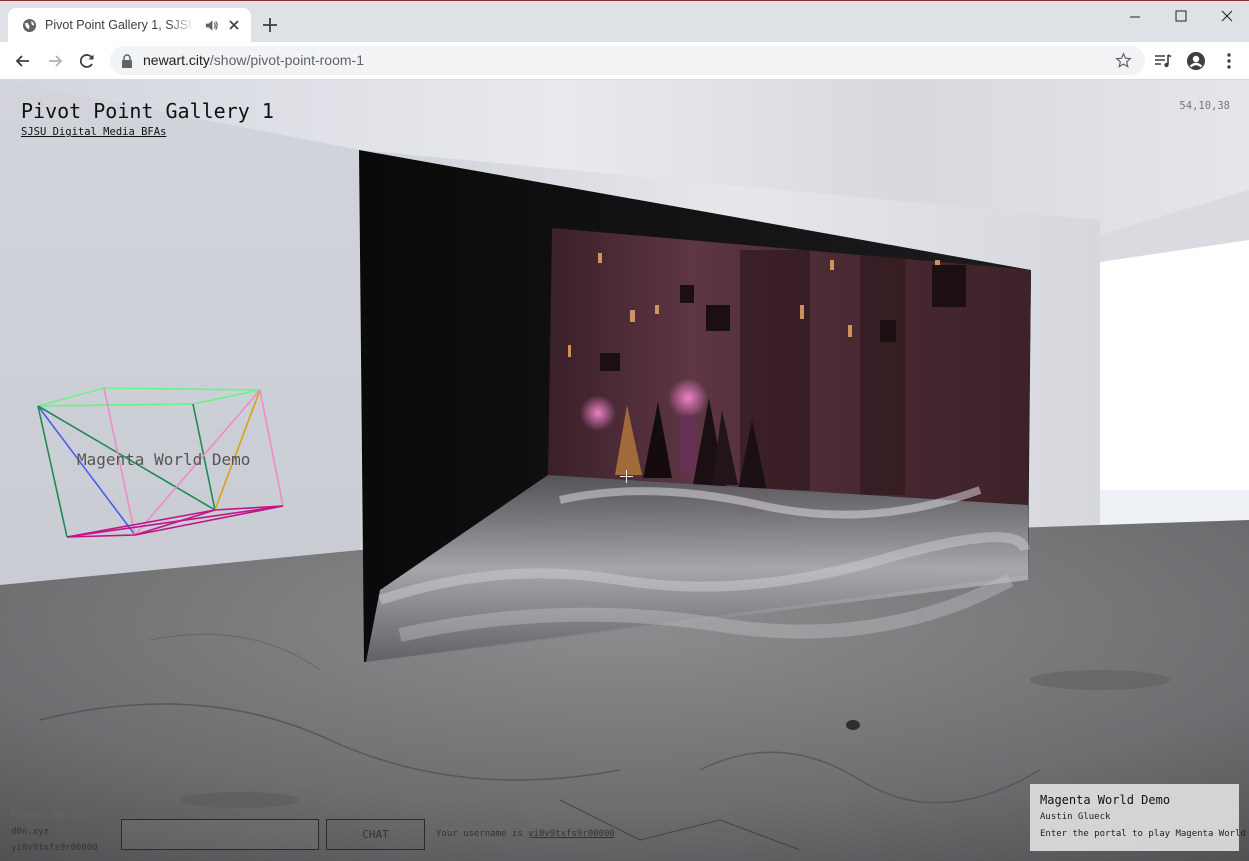  Describe the element at coordinates (1181, 17) in the screenshot. I see `maximize-icon` at that location.